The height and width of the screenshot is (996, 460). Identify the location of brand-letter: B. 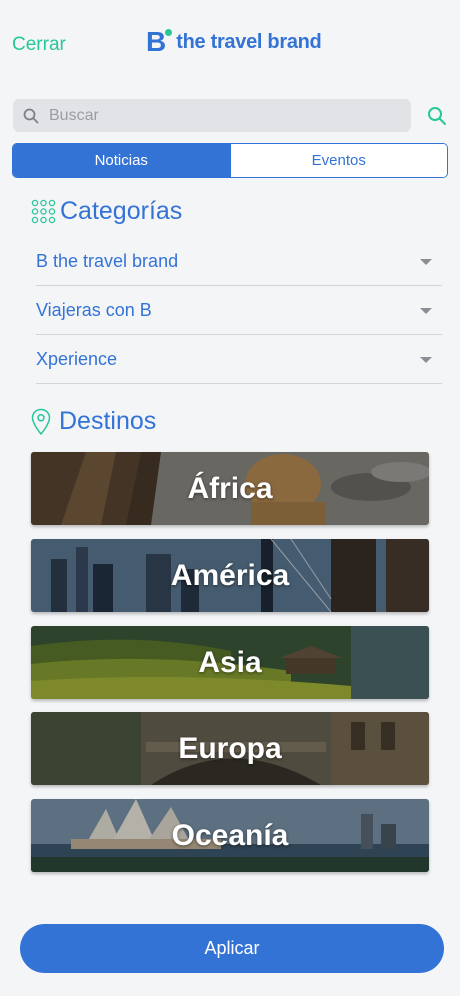
(156, 41).